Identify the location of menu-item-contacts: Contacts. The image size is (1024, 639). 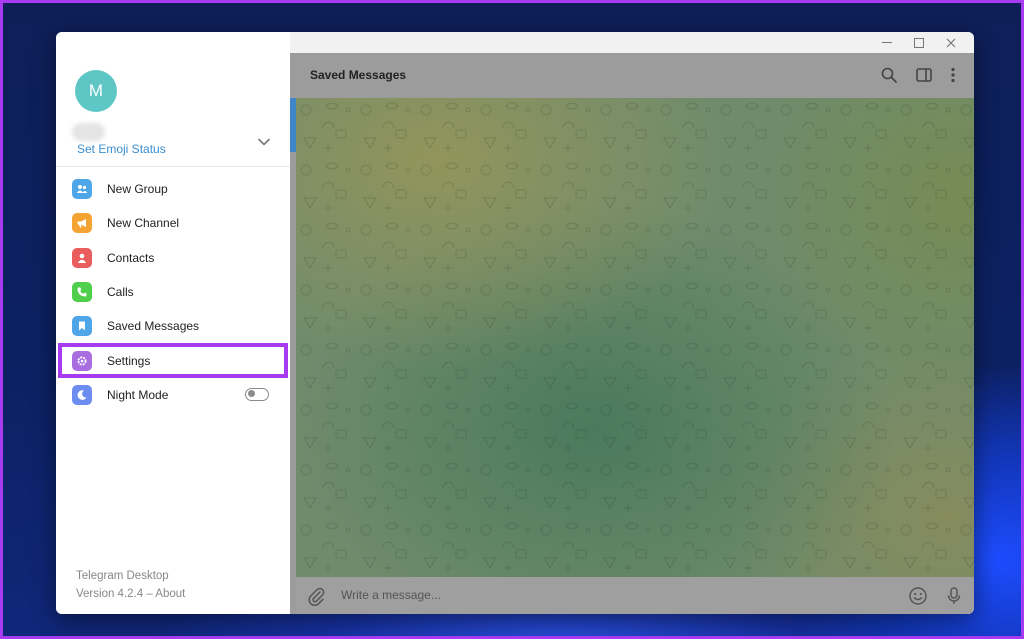
(173, 258).